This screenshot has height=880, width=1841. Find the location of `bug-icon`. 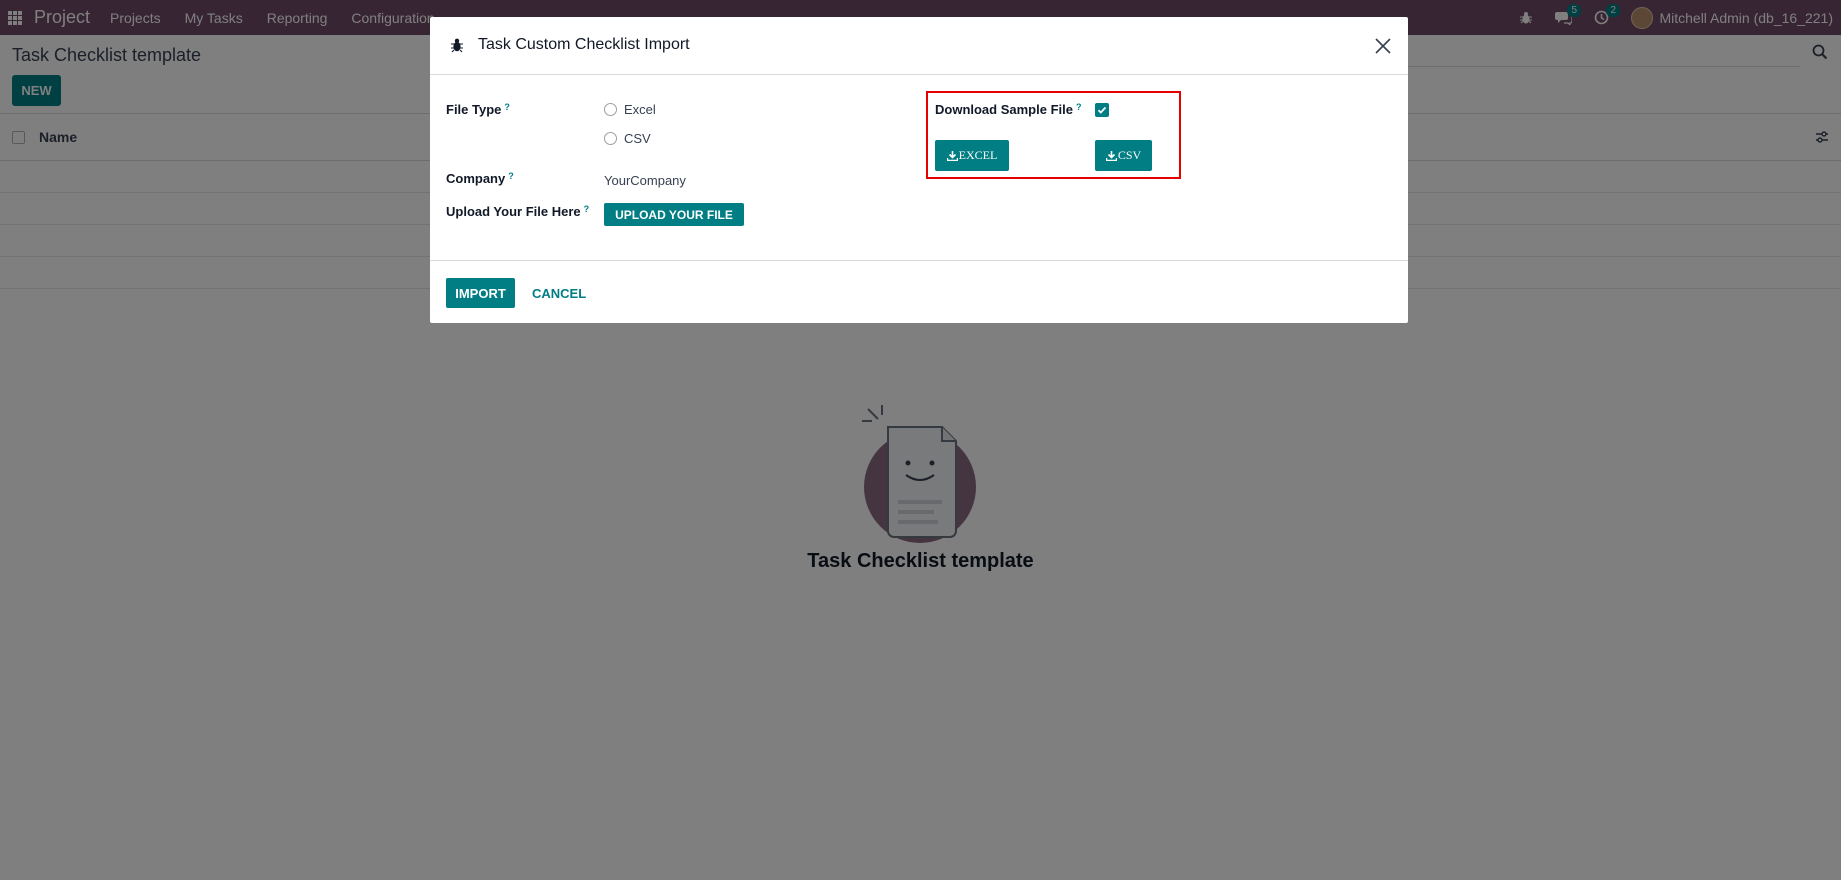

bug-icon is located at coordinates (457, 45).